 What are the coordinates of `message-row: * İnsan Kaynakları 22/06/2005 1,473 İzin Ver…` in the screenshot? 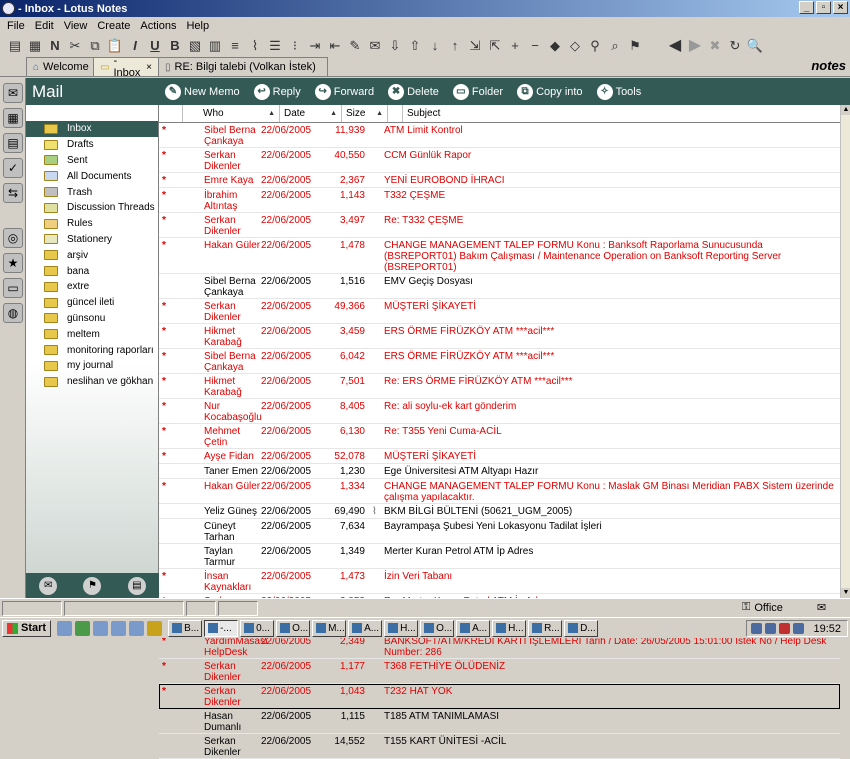 It's located at (499, 581).